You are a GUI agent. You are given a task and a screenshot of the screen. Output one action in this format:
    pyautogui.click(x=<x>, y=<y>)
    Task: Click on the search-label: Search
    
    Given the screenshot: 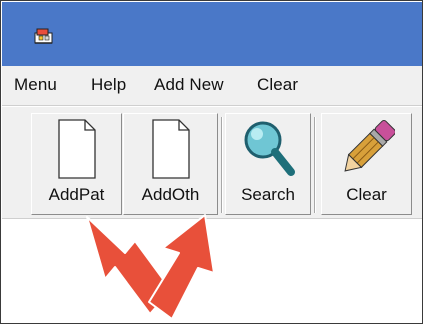 What is the action you would take?
    pyautogui.click(x=268, y=194)
    